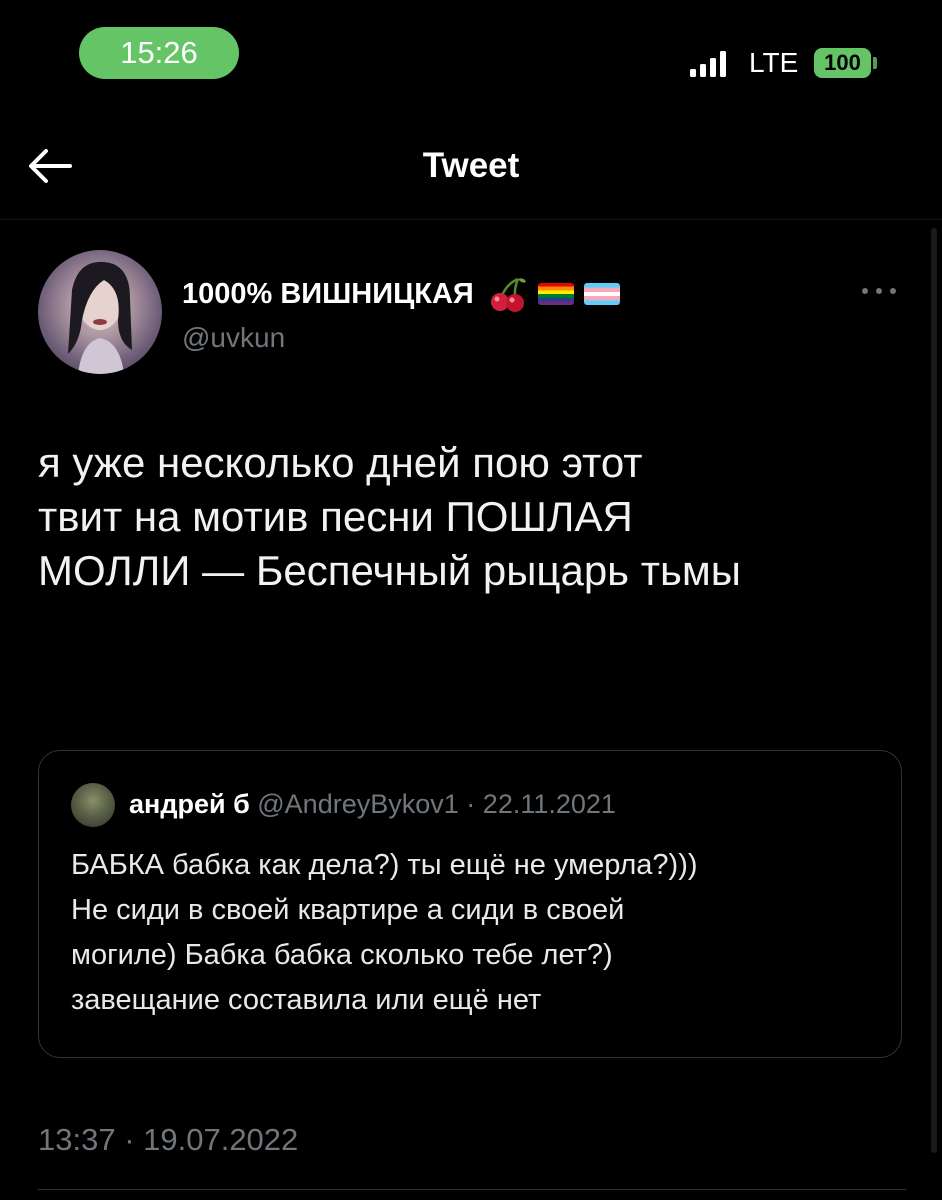 The image size is (942, 1200). What do you see at coordinates (100, 317) in the screenshot?
I see `avatar-photo` at bounding box center [100, 317].